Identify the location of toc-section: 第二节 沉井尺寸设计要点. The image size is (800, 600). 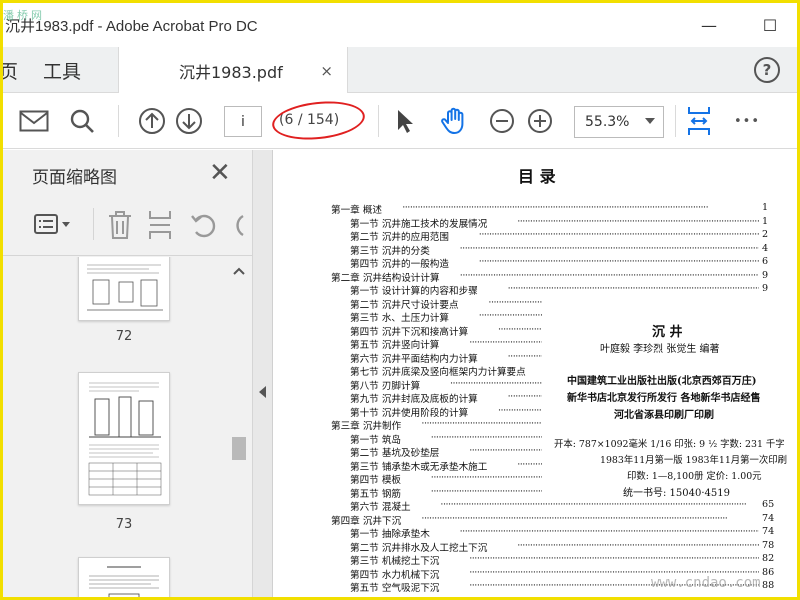
(404, 304).